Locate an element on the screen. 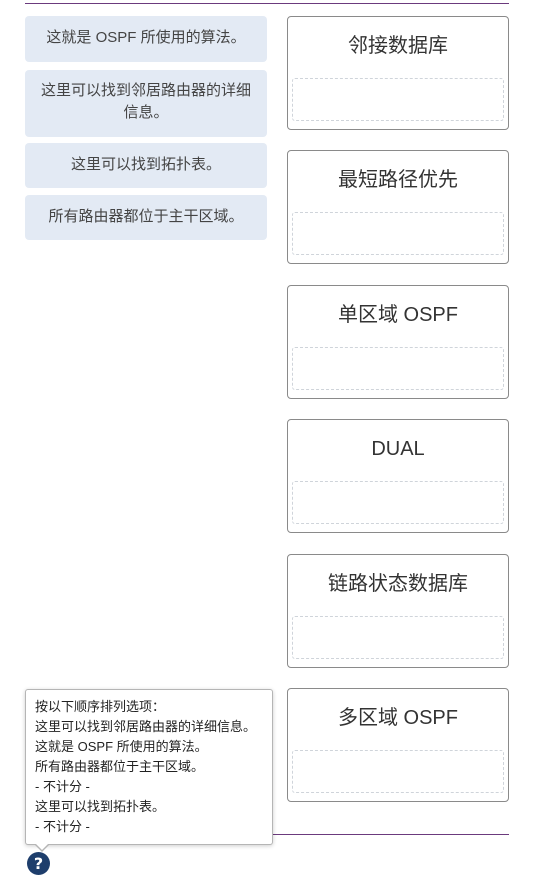  tooltip-line: 按以下顺序排列选项： is located at coordinates (100, 706).